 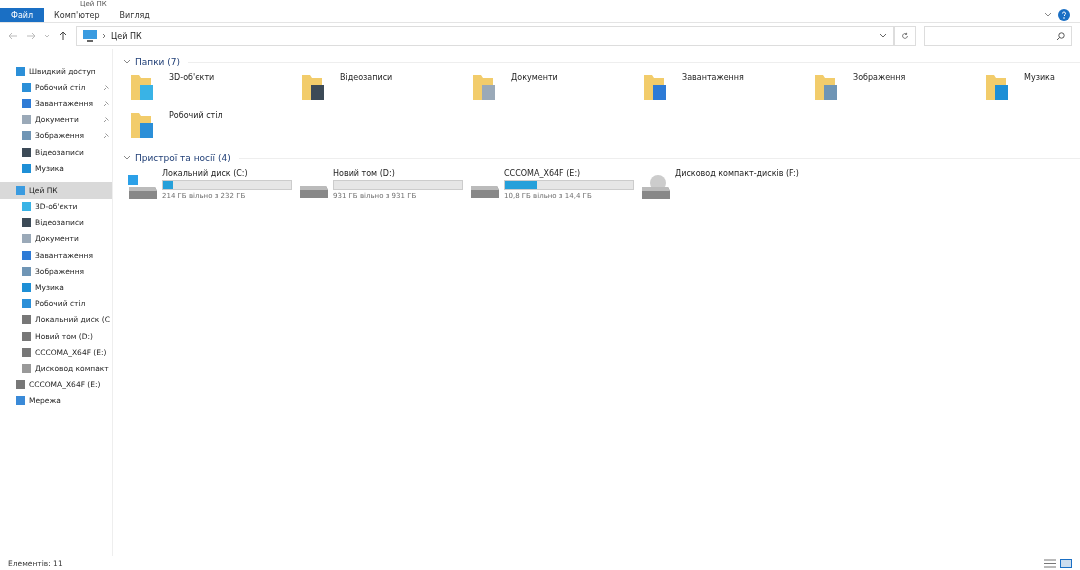 I want to click on folder-label: Відеозаписи, so click(x=366, y=77).